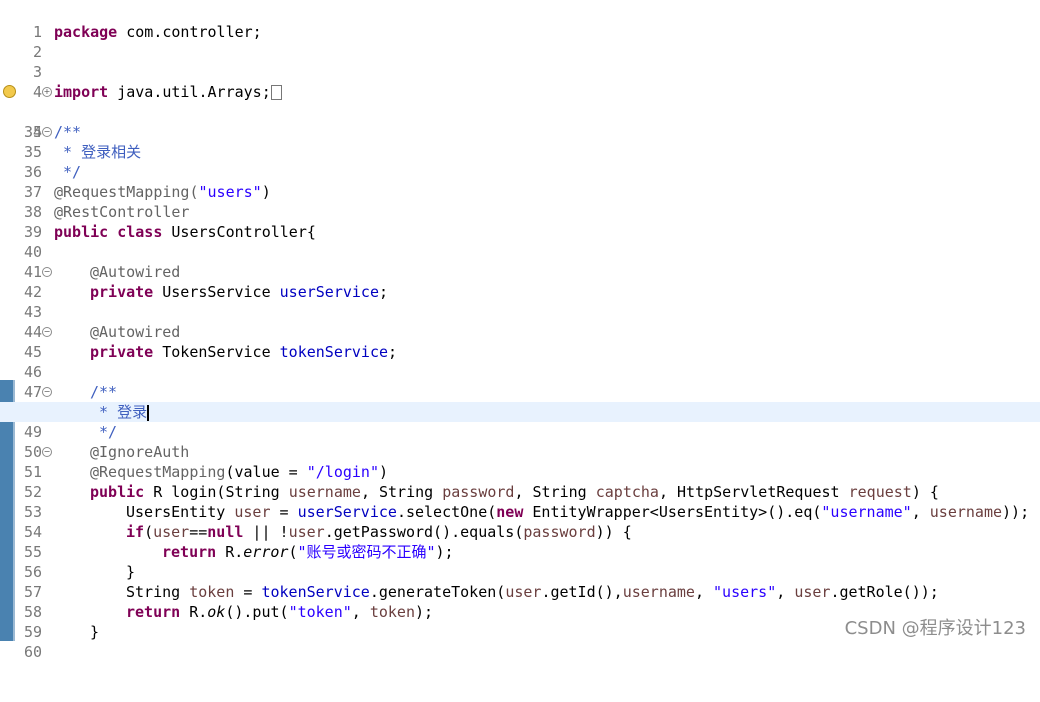 Image resolution: width=1040 pixels, height=702 pixels. I want to click on line-43: 43 private UsersService userService;, so click(520, 301).